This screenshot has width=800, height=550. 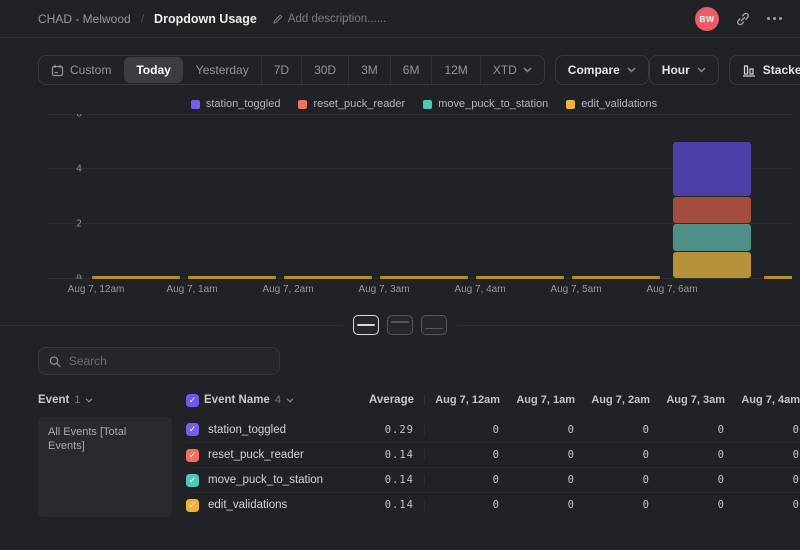 What do you see at coordinates (434, 325) in the screenshot?
I see `layout-table-only-button` at bounding box center [434, 325].